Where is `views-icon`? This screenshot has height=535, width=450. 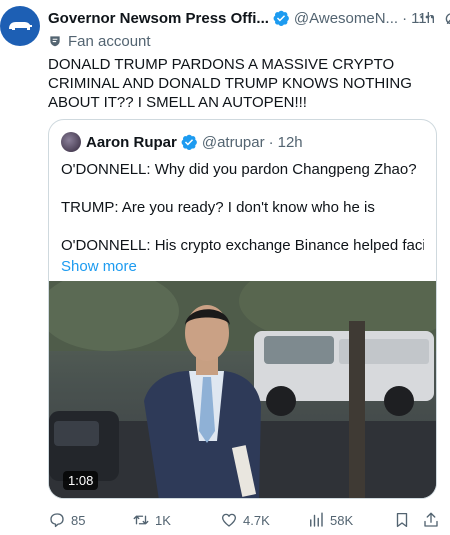 views-icon is located at coordinates (316, 519).